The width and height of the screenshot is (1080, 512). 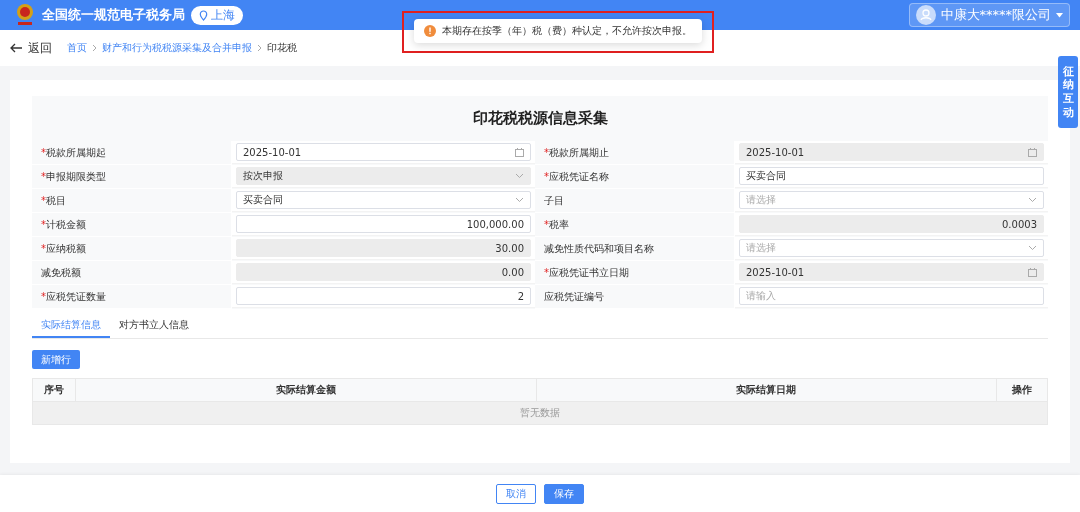 I want to click on add-row-button: 新增行, so click(x=56, y=359).